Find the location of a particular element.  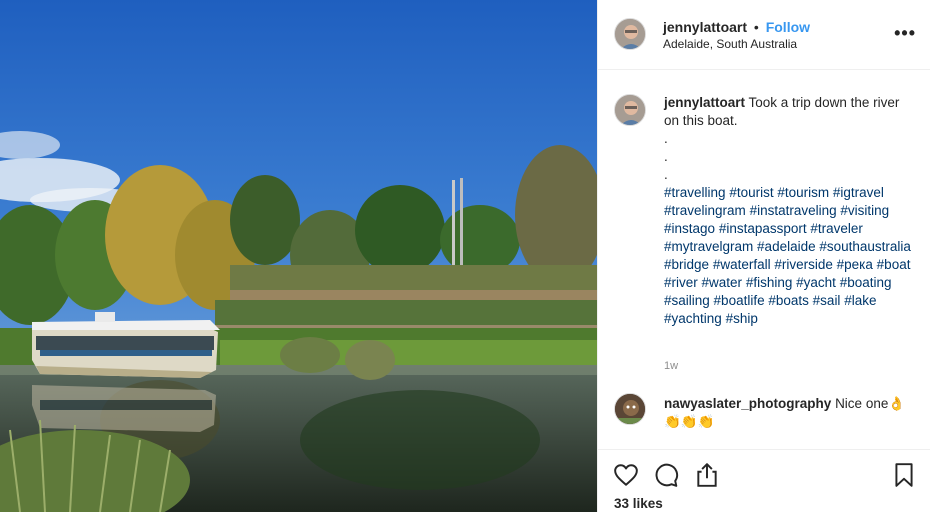

post-age: 1w is located at coordinates (671, 366).